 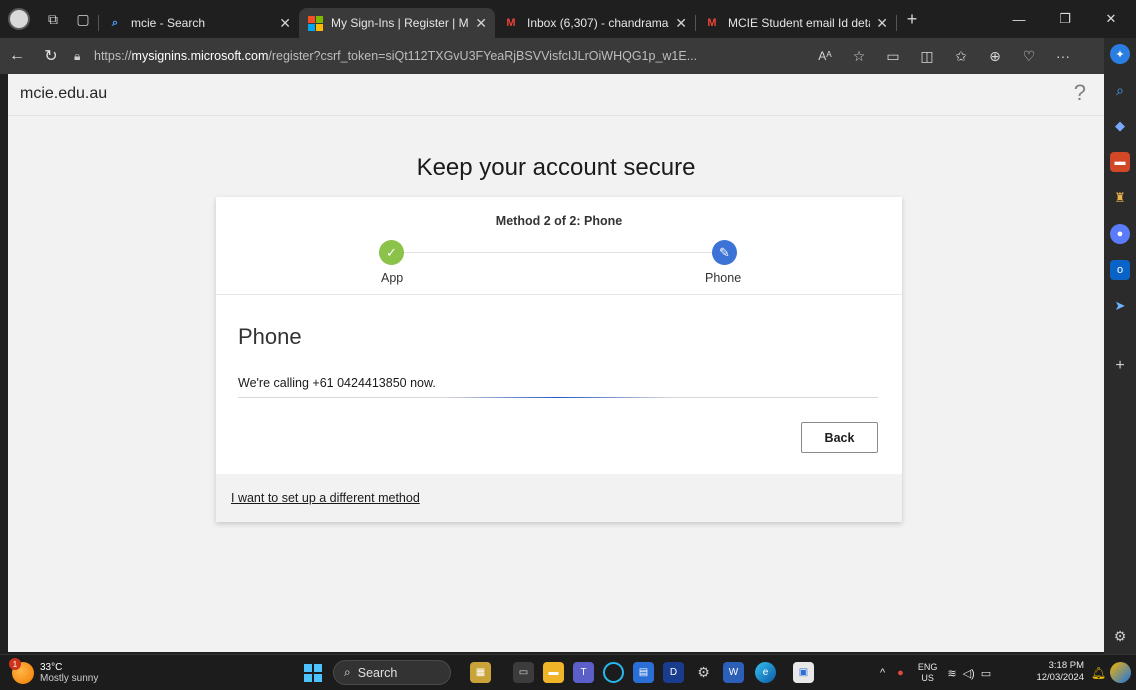 What do you see at coordinates (1120, 672) in the screenshot?
I see `copilot-taskbar-icon` at bounding box center [1120, 672].